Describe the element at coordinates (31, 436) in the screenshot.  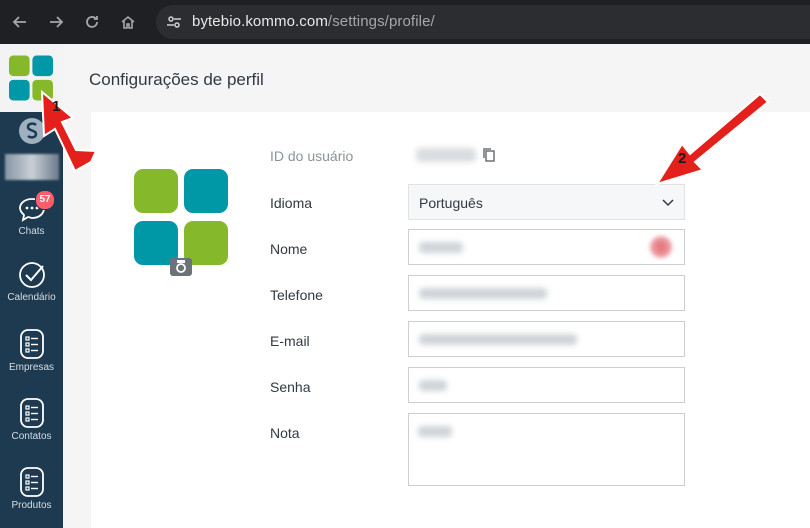
I see `sidebar-item-label: Contatos` at that location.